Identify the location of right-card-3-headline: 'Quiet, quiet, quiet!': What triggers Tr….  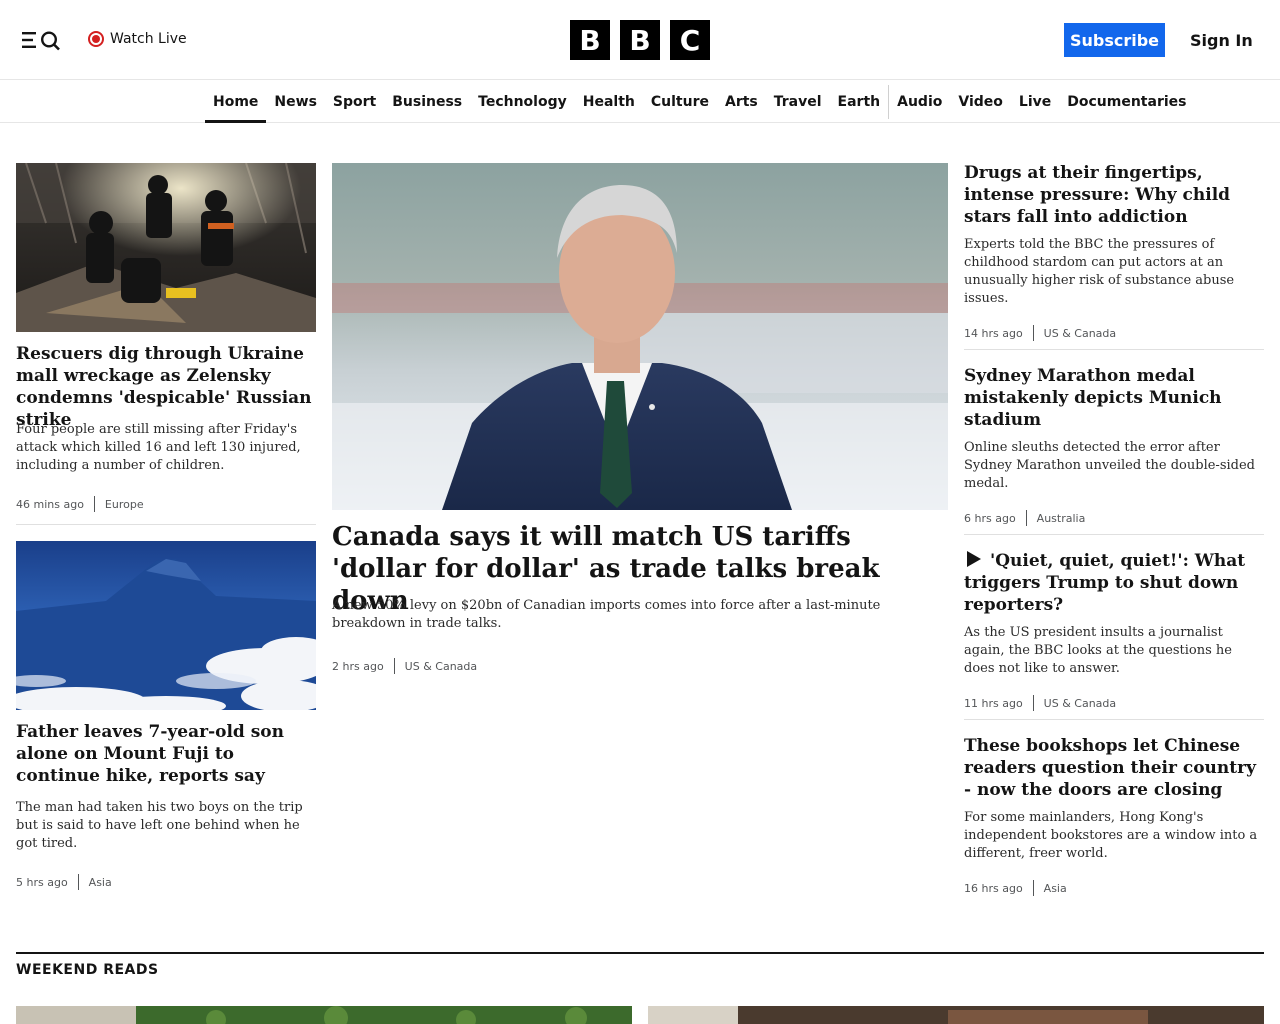
(1114, 583).